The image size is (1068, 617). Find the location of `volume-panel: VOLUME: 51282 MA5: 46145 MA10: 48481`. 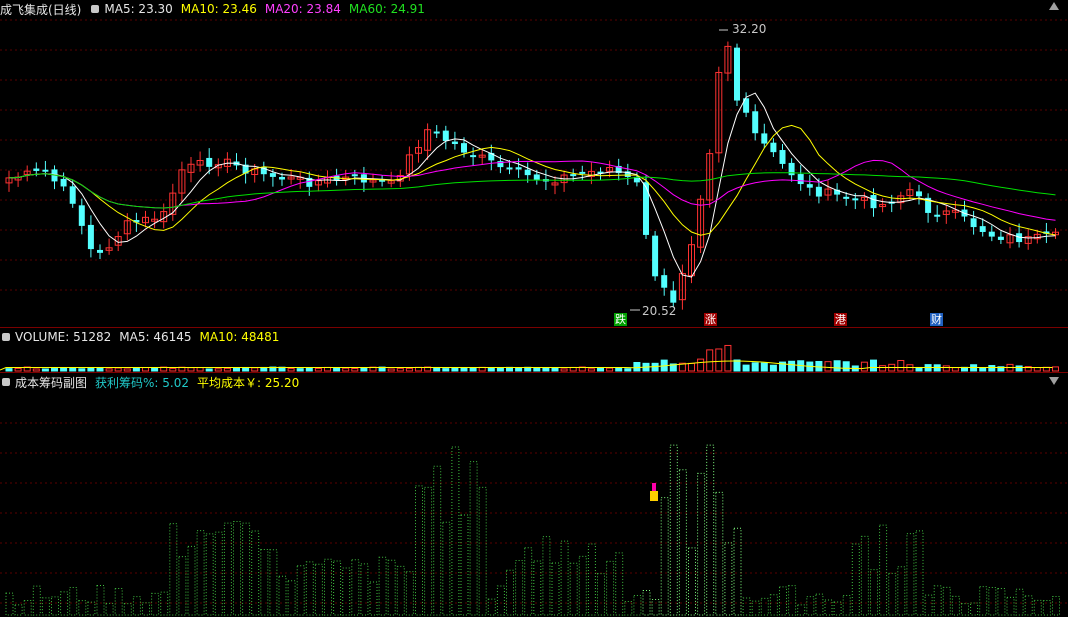

volume-panel: VOLUME: 51282 MA5: 46145 MA10: 48481 is located at coordinates (534, 349).